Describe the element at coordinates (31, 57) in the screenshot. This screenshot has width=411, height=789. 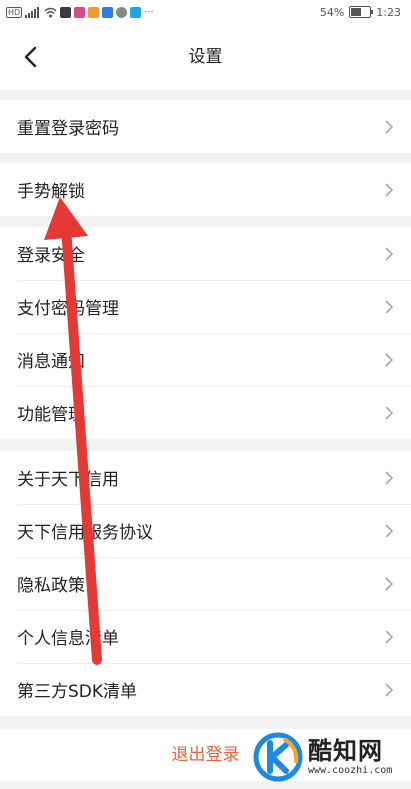
I see `back-arrow-icon` at that location.